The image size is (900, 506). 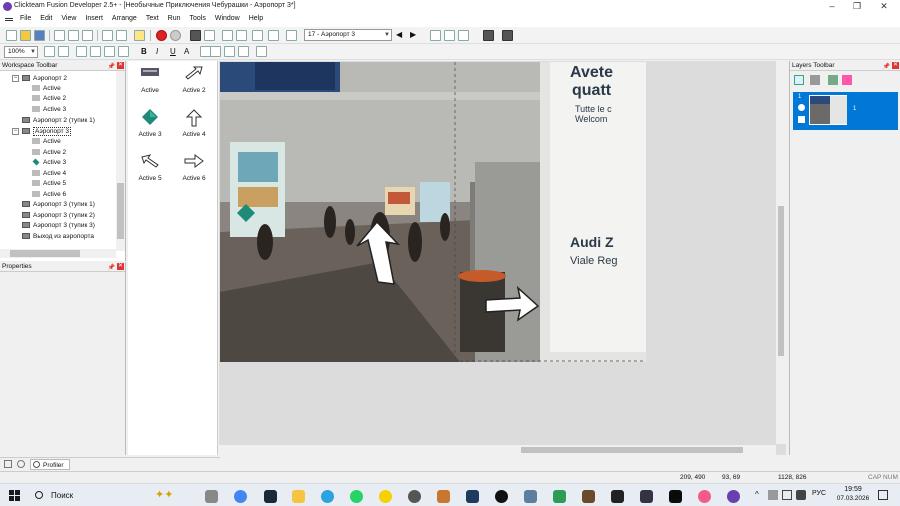 What do you see at coordinates (25, 35) in the screenshot?
I see `open-folder-icon` at bounding box center [25, 35].